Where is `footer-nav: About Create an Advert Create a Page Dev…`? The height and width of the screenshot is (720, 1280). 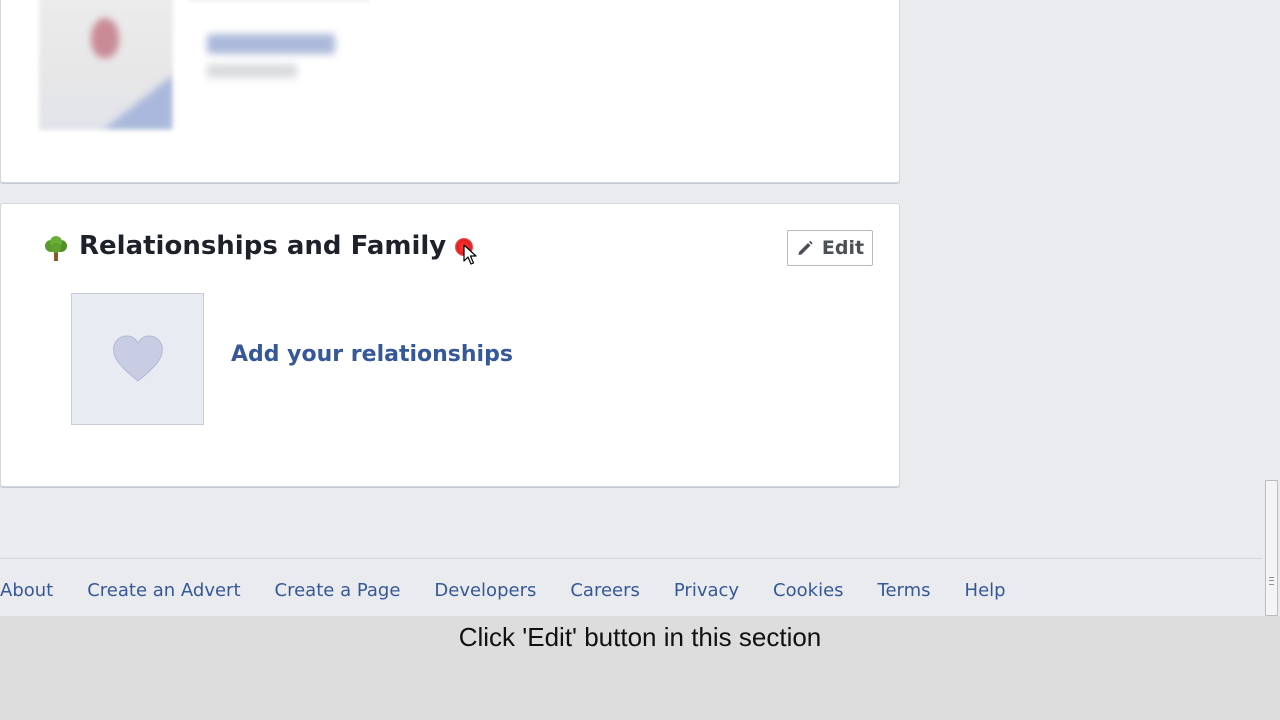 footer-nav: About Create an Advert Create a Page Dev… is located at coordinates (520, 593).